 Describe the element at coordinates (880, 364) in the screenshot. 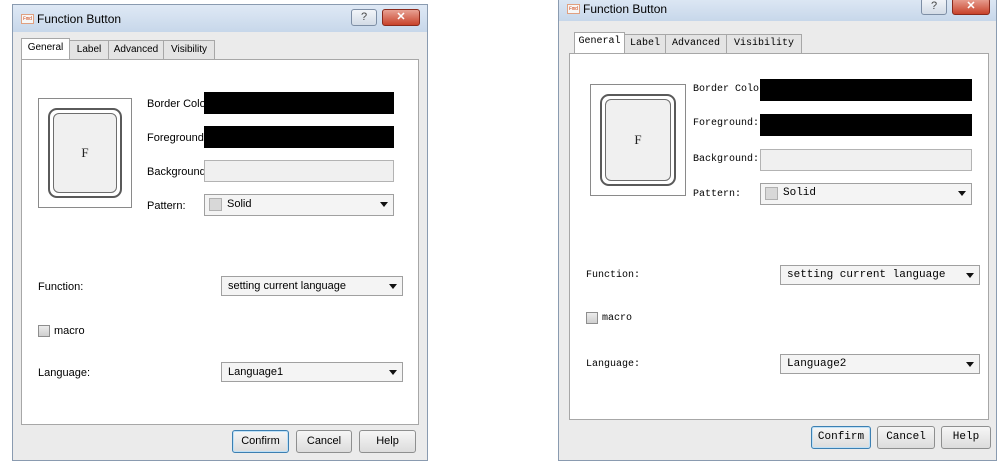

I see `language-select: Language2` at that location.